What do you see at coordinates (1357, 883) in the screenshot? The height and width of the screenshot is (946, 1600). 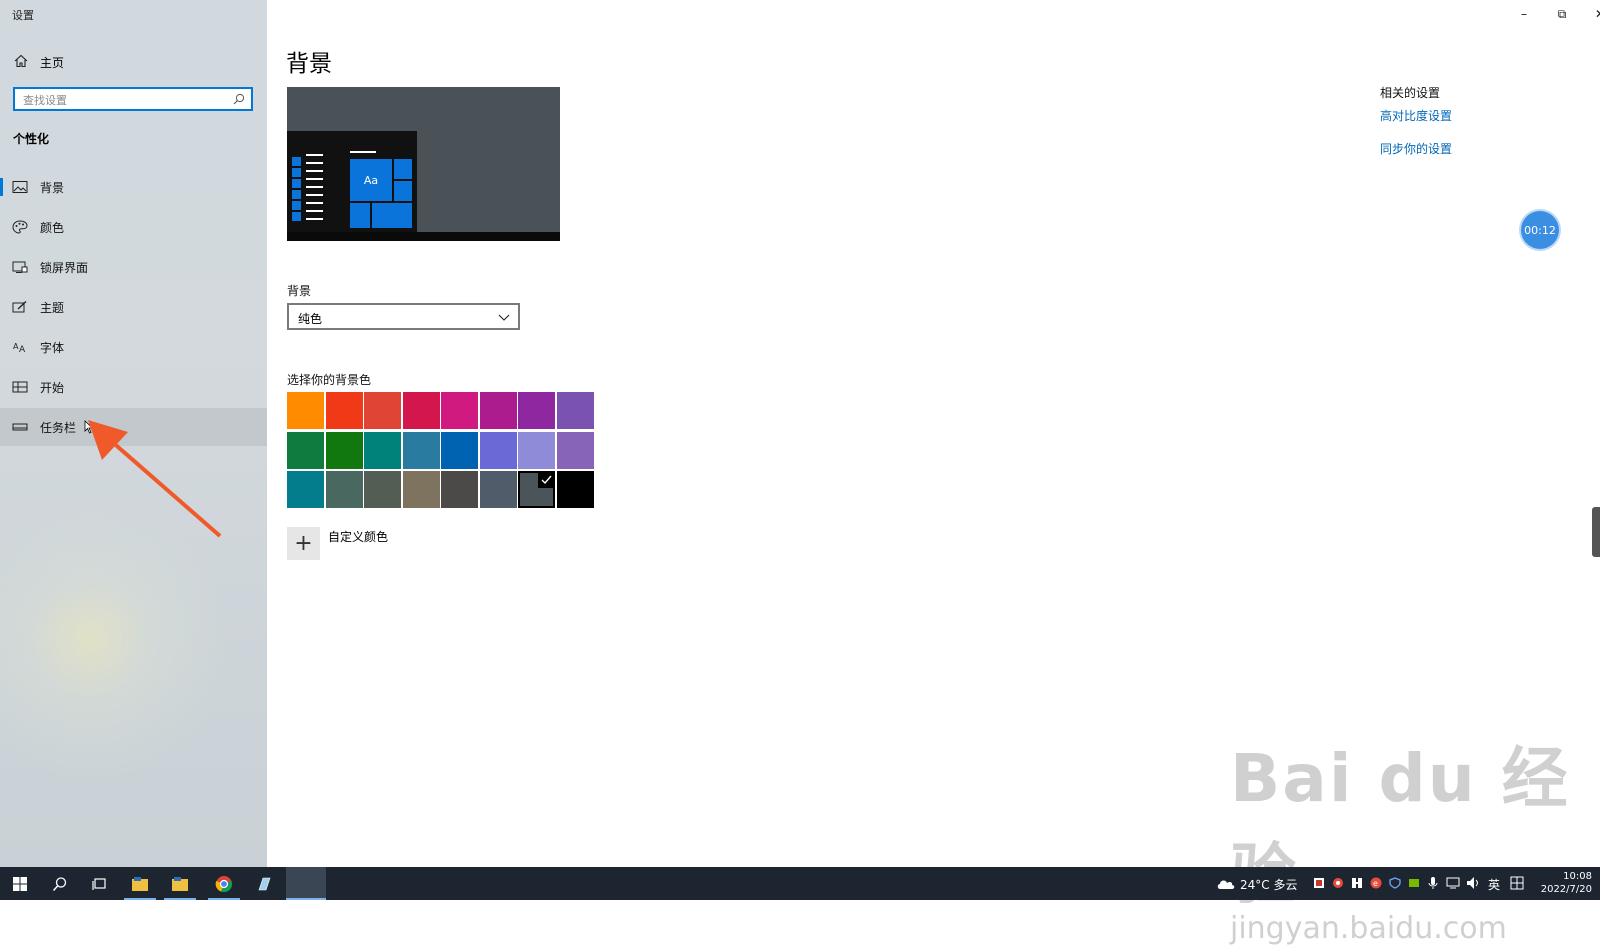 I see `grid-tray-icon` at bounding box center [1357, 883].